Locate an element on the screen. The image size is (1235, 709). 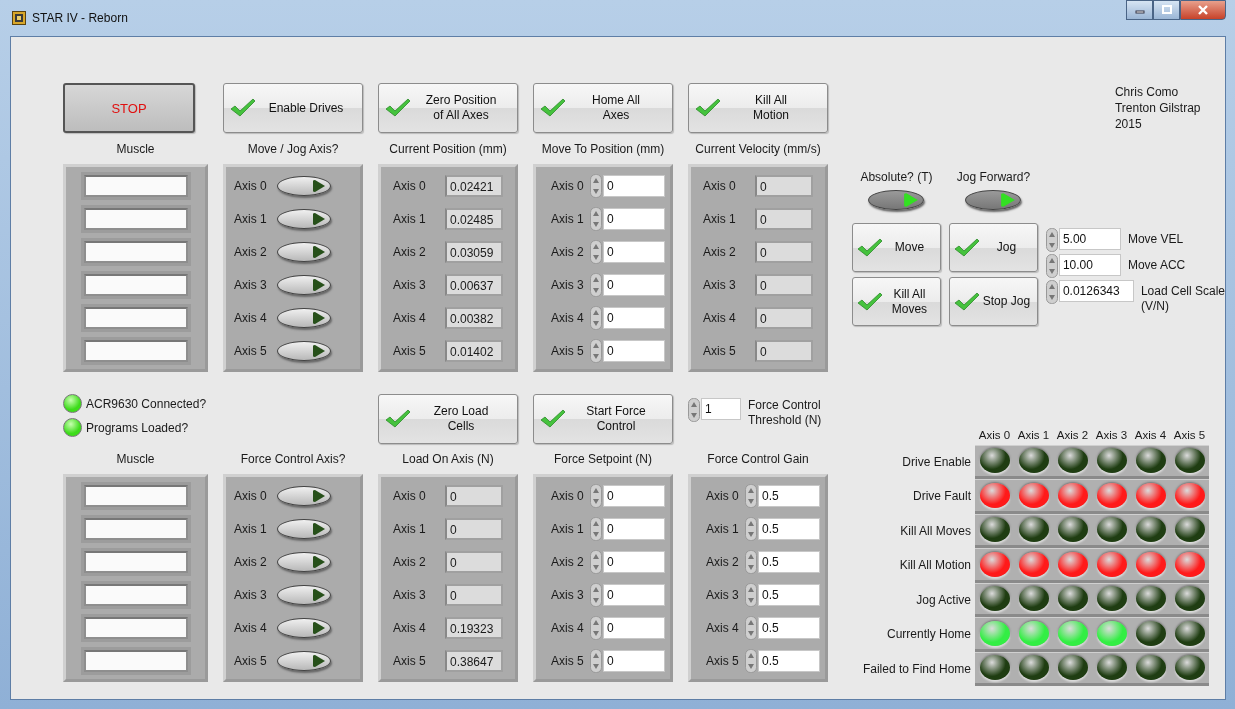
checkmark-icon is located at coordinates (708, 108).